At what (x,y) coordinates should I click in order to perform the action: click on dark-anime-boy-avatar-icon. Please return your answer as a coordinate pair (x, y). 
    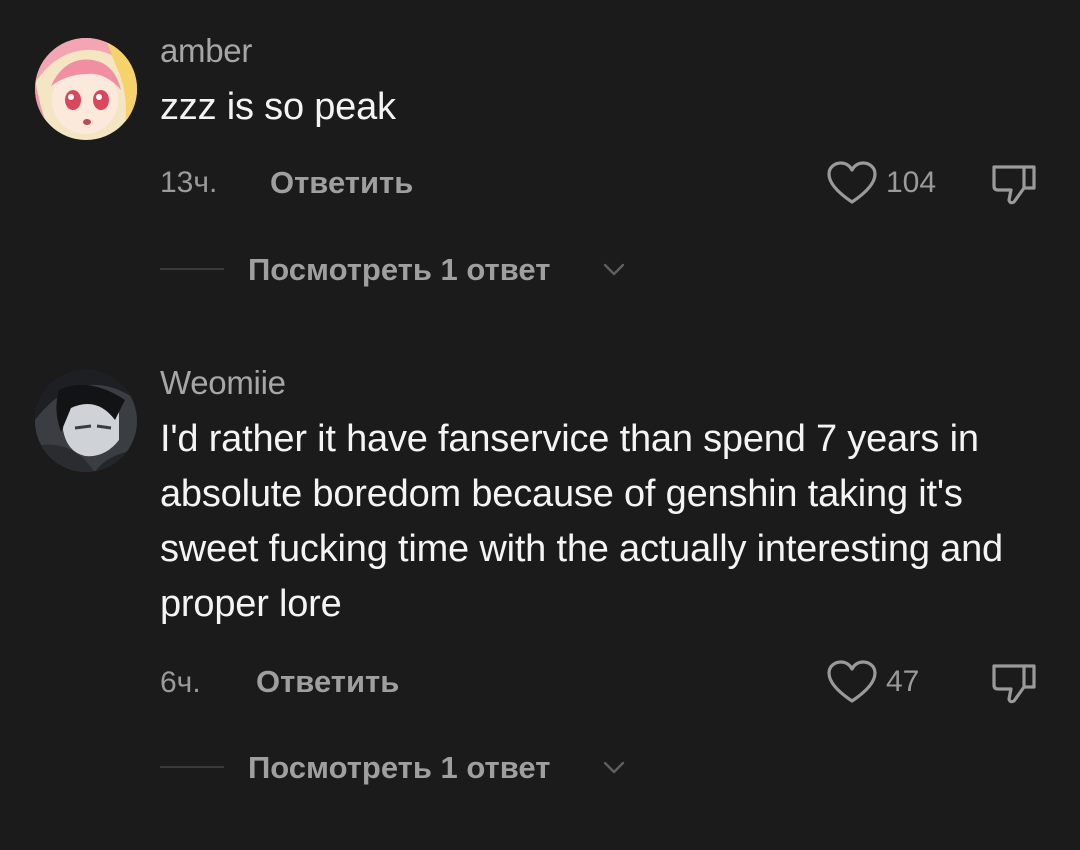
    Looking at the image, I should click on (86, 421).